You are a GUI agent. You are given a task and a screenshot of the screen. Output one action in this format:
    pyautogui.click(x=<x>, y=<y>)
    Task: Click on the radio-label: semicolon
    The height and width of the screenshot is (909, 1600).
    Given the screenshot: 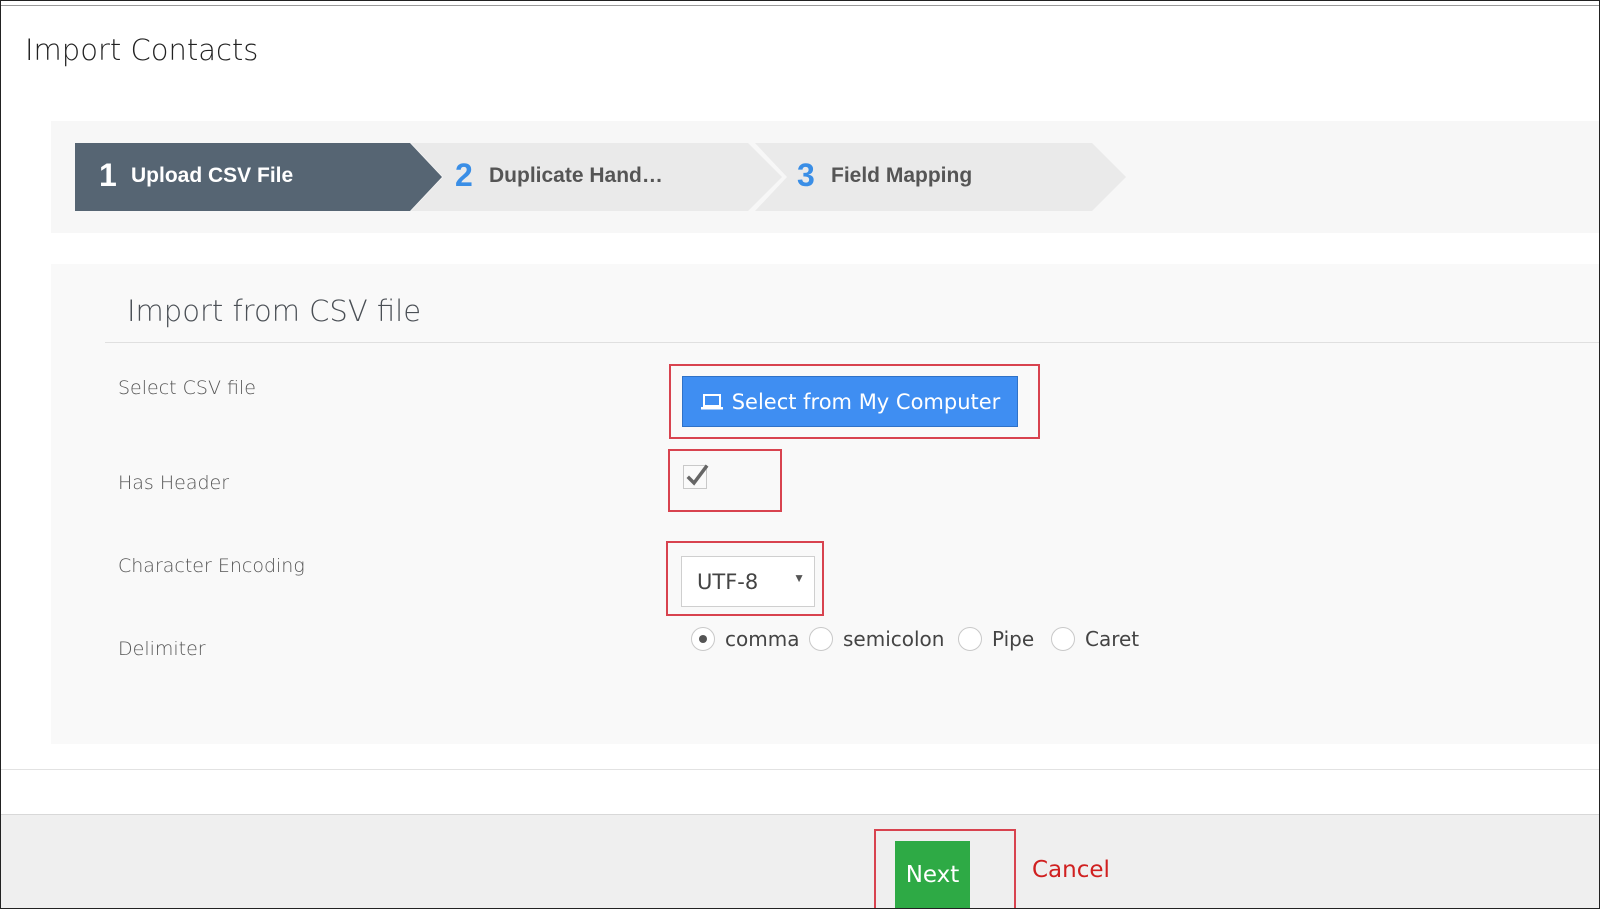 What is the action you would take?
    pyautogui.click(x=894, y=639)
    